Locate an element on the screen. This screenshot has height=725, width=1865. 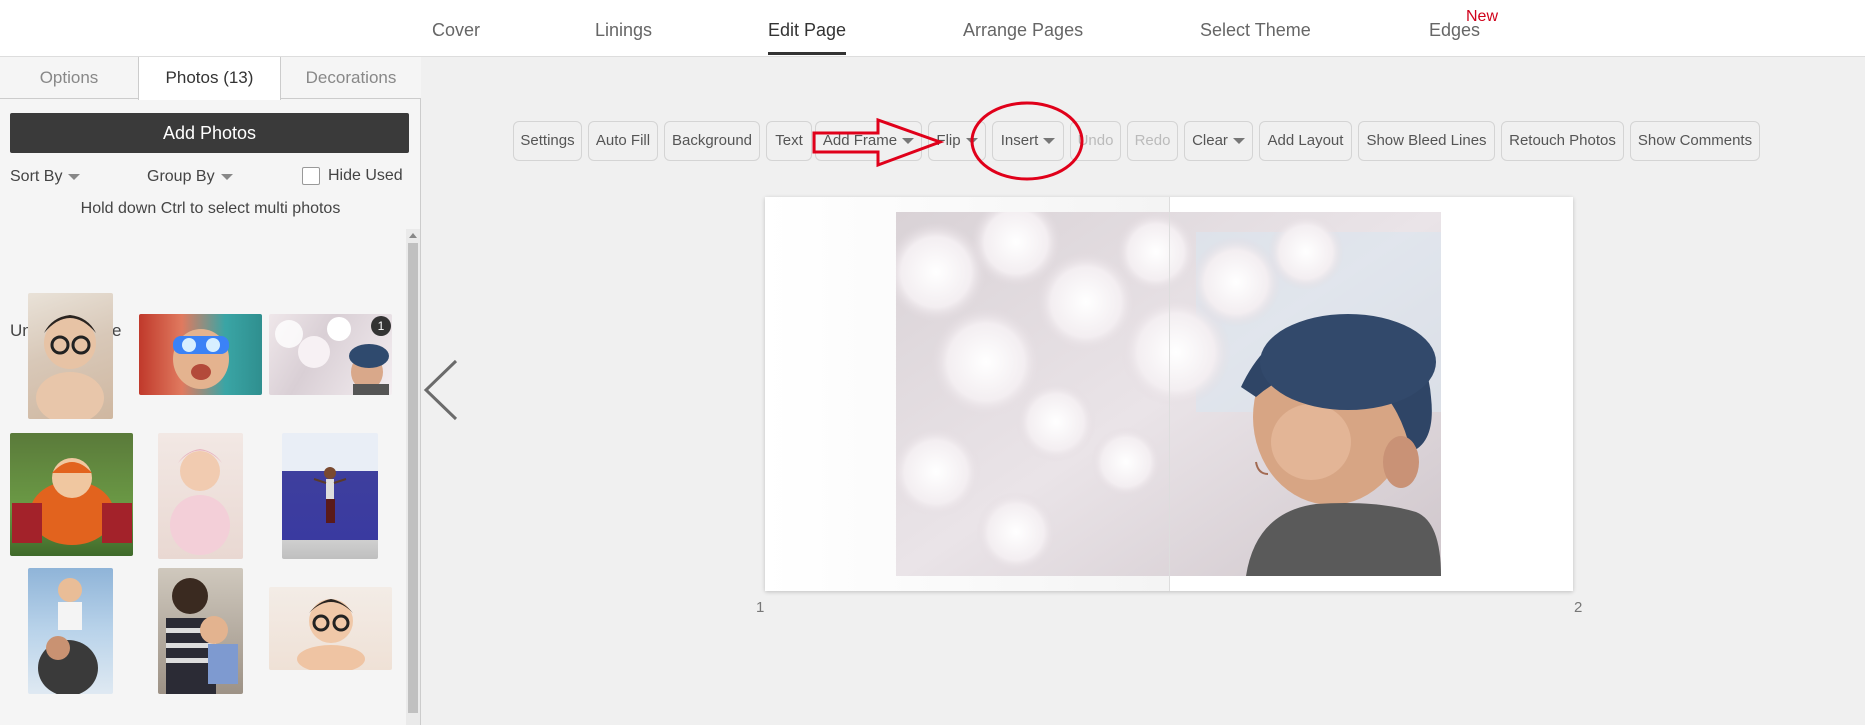
flip-button: Flip is located at coordinates (957, 141).